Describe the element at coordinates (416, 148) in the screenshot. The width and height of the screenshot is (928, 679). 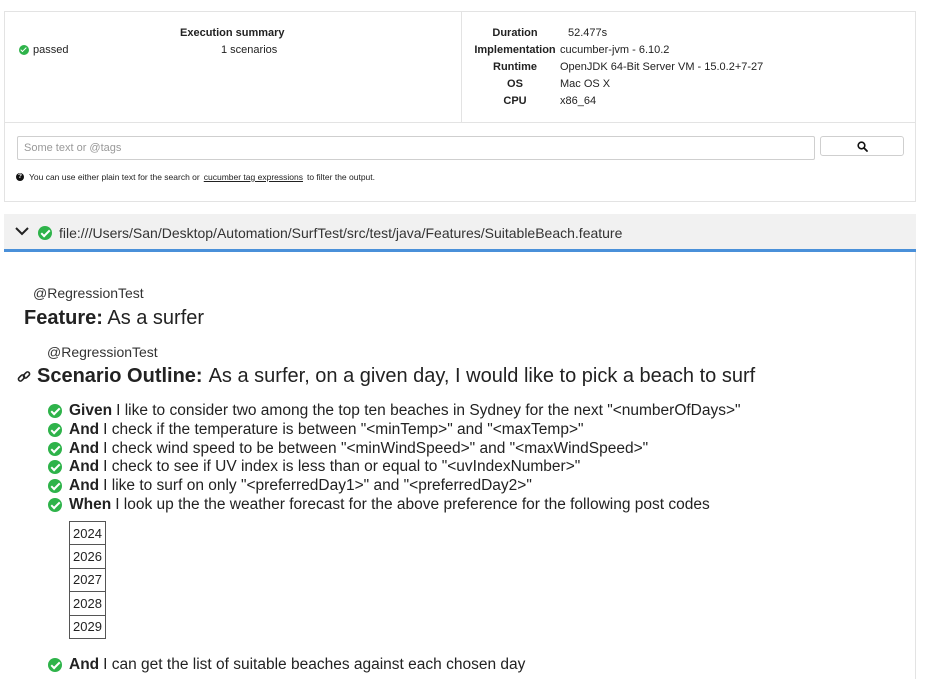
I see `search-input` at that location.